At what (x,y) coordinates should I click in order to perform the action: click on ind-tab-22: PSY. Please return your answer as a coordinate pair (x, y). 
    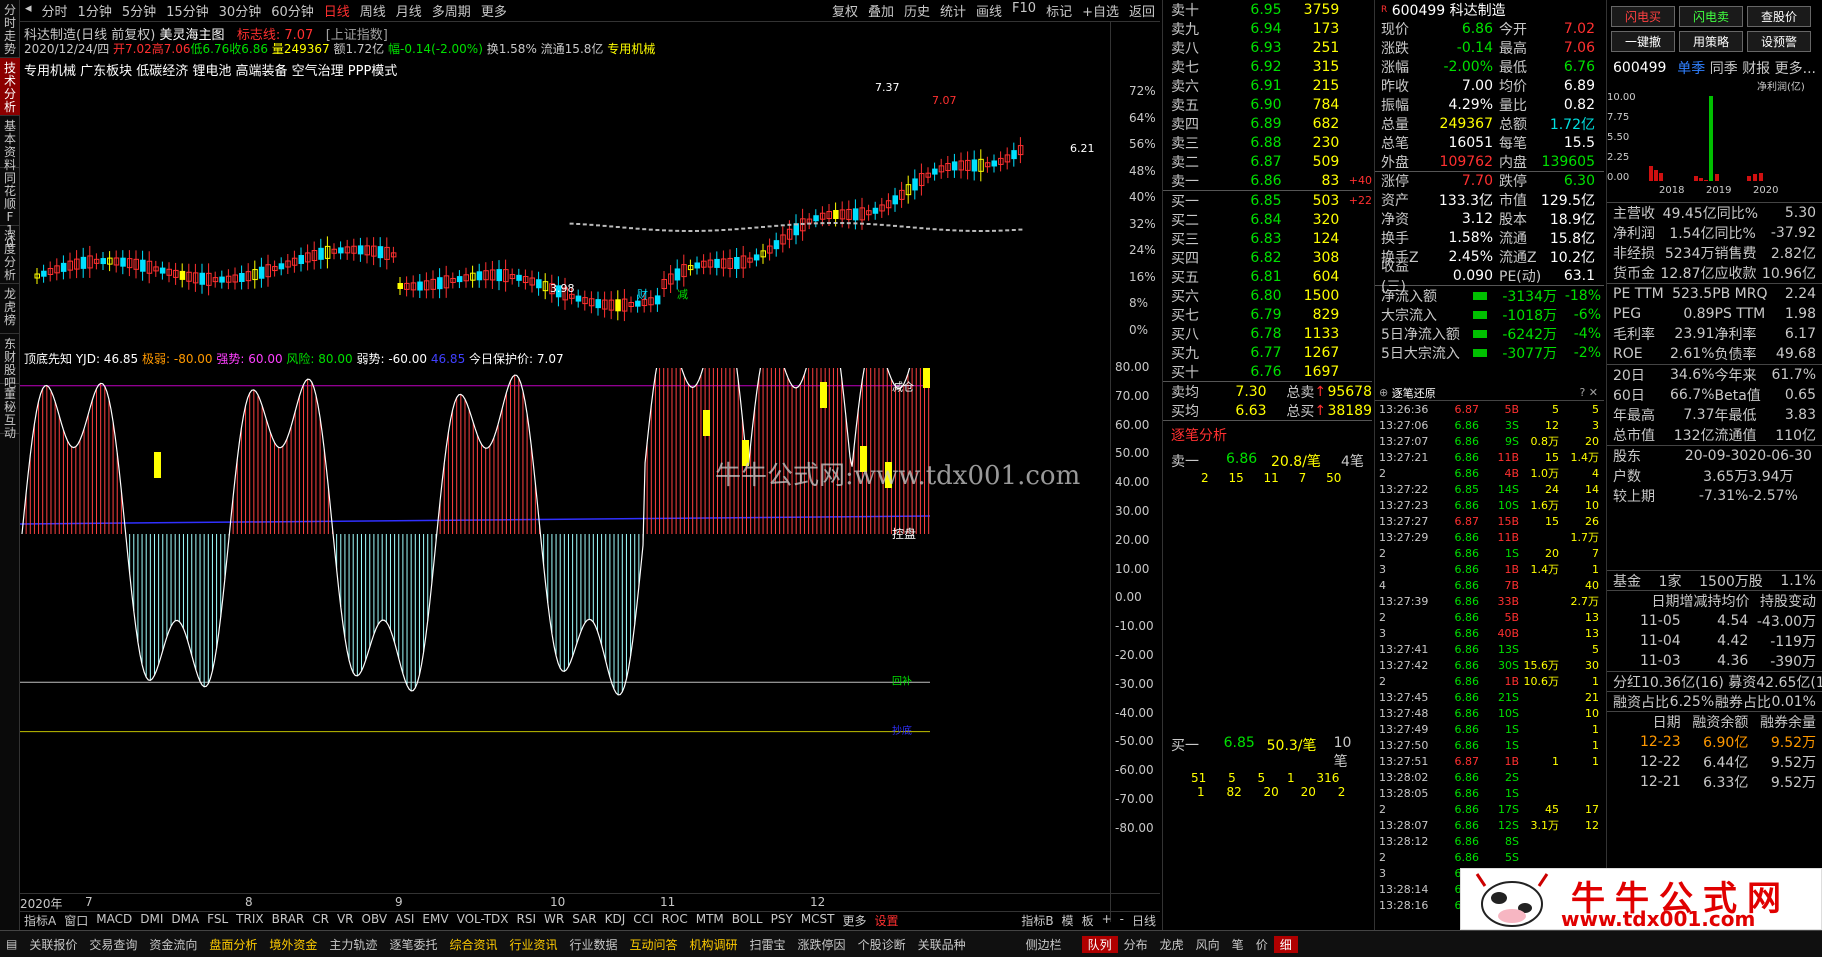
    Looking at the image, I should click on (782, 920).